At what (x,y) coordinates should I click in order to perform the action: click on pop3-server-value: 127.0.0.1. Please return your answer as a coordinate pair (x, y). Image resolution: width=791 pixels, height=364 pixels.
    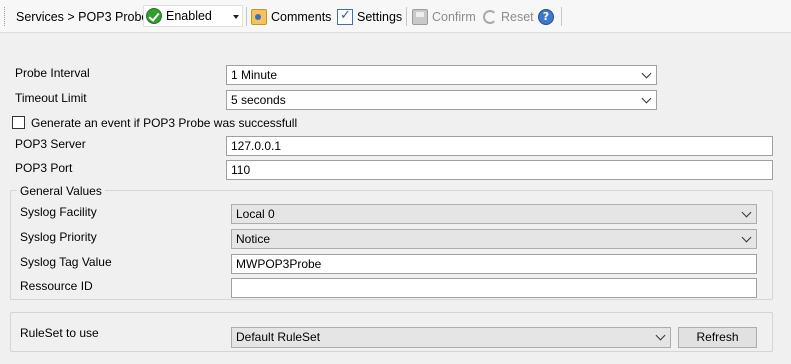
    Looking at the image, I should click on (256, 146).